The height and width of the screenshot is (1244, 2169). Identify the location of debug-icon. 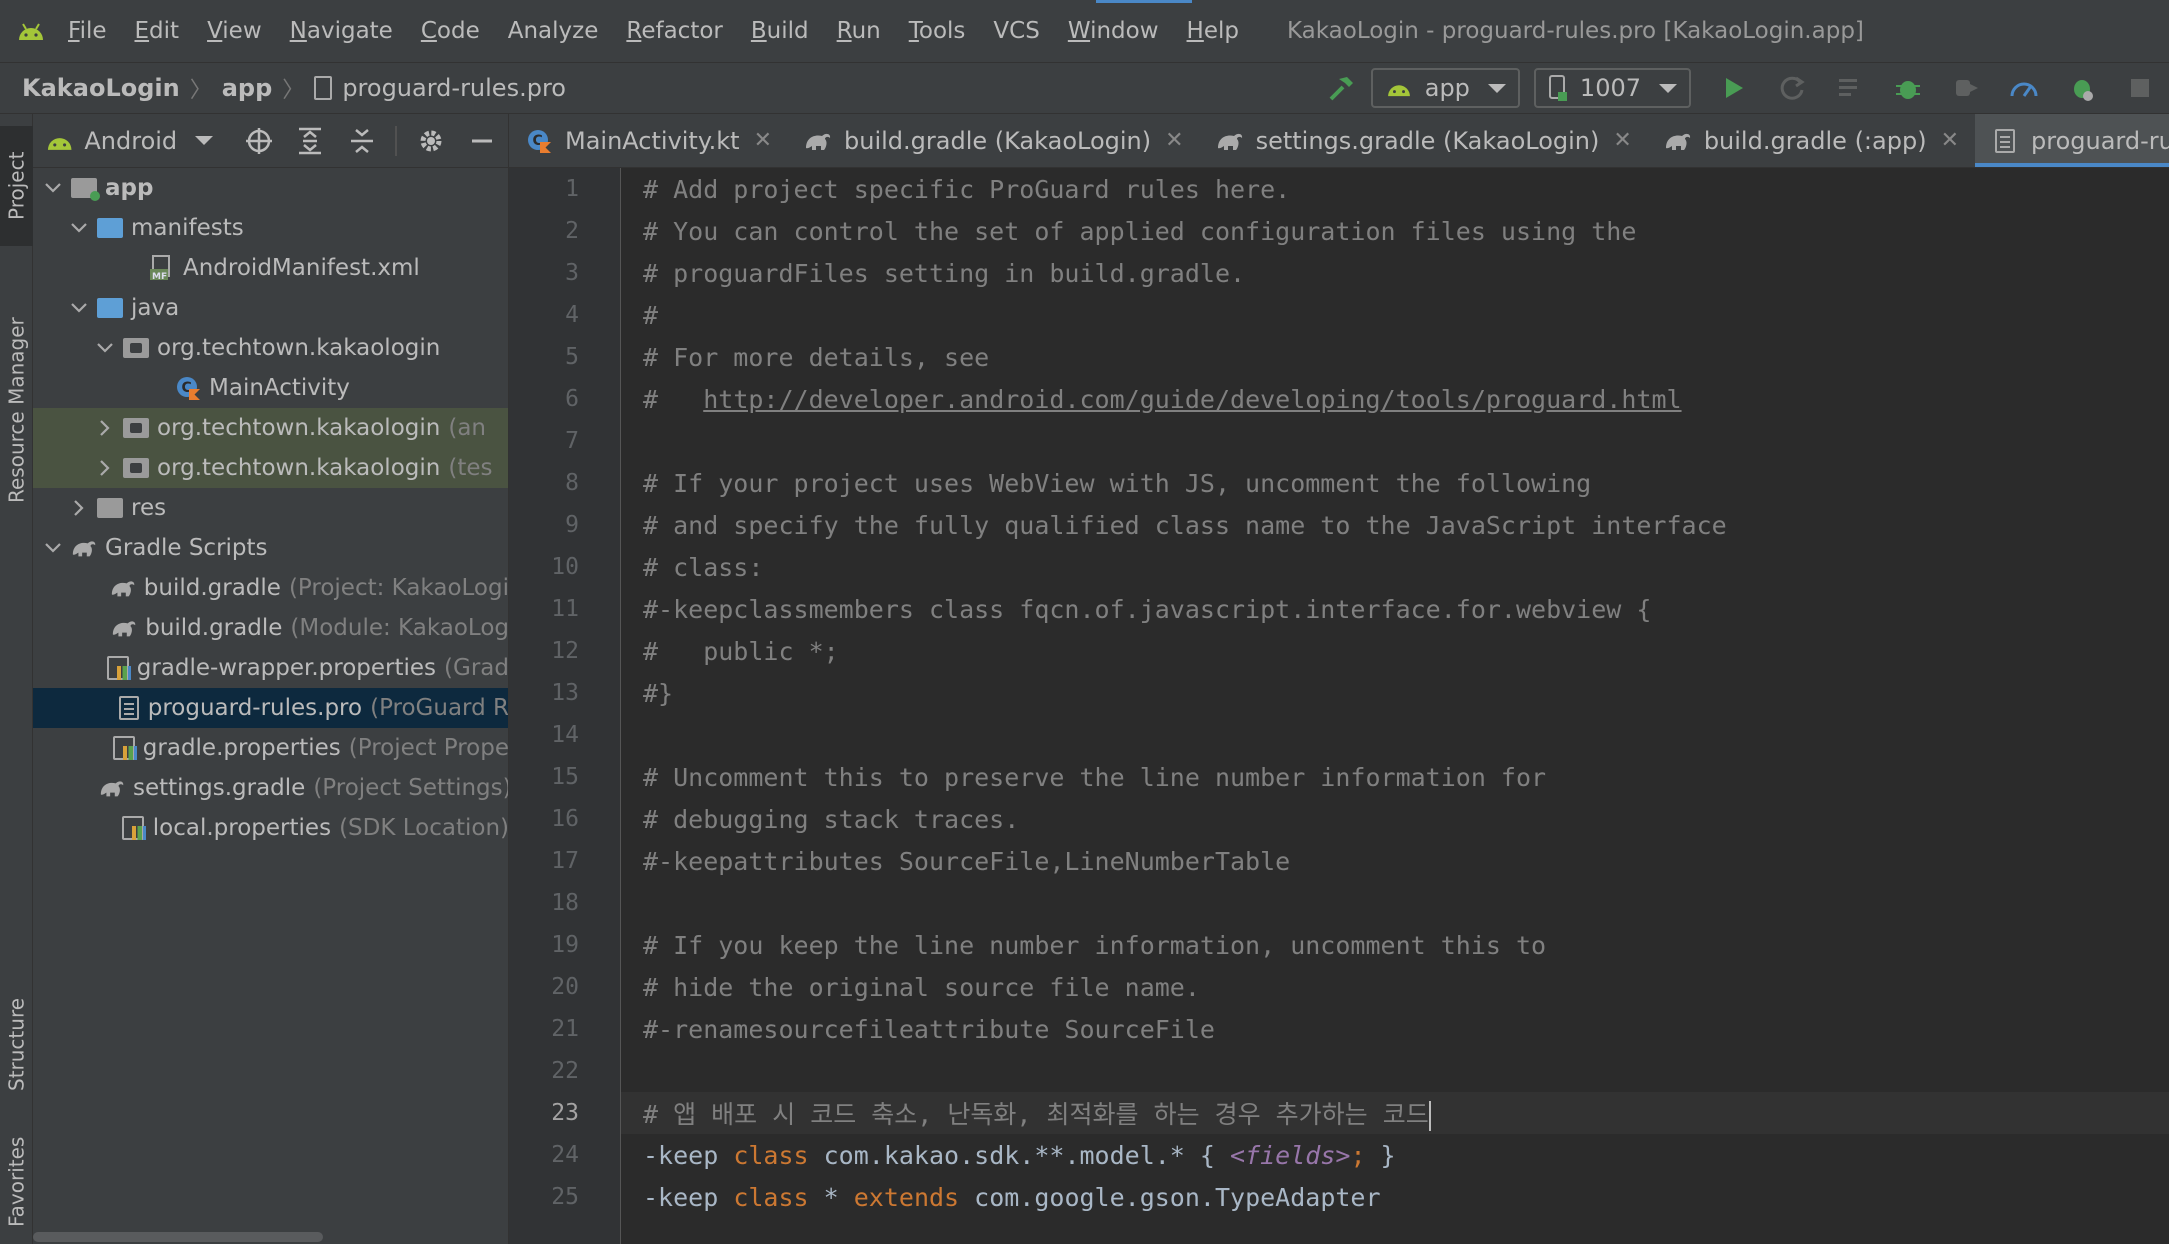
(1908, 88).